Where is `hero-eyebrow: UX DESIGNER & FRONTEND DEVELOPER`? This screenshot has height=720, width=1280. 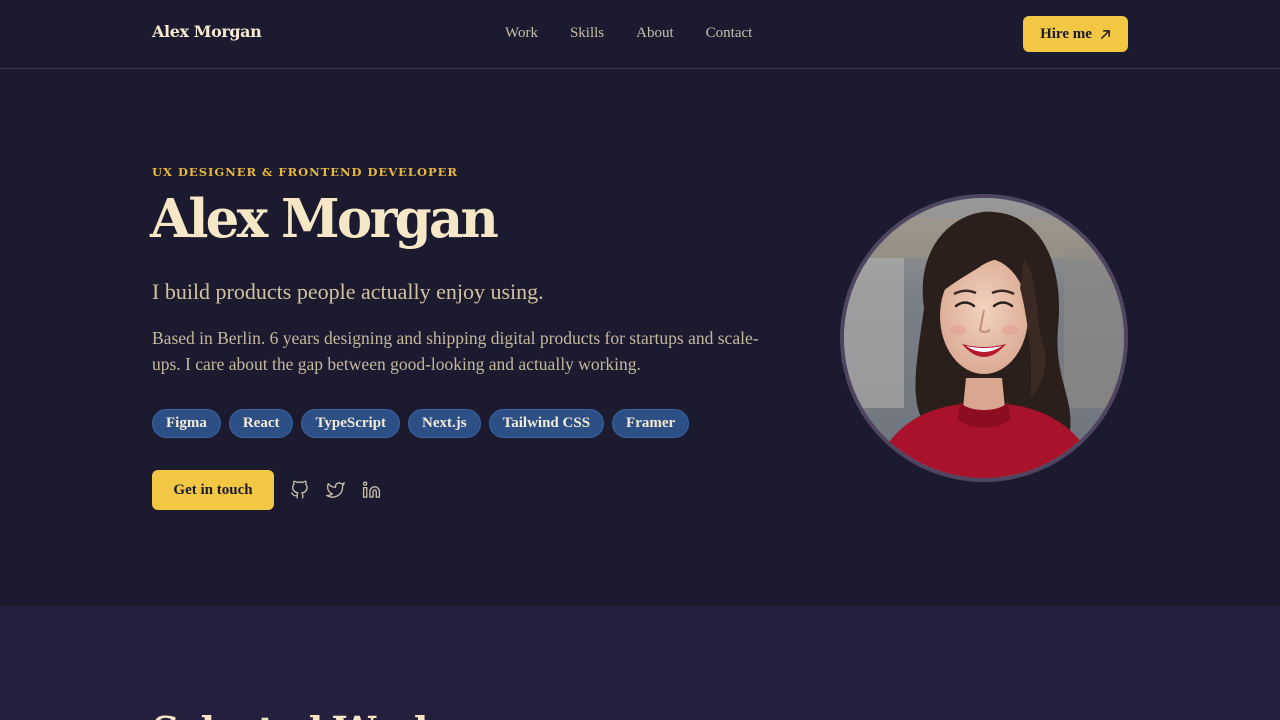
hero-eyebrow: UX DESIGNER & FRONTEND DEVELOPER is located at coordinates (305, 172).